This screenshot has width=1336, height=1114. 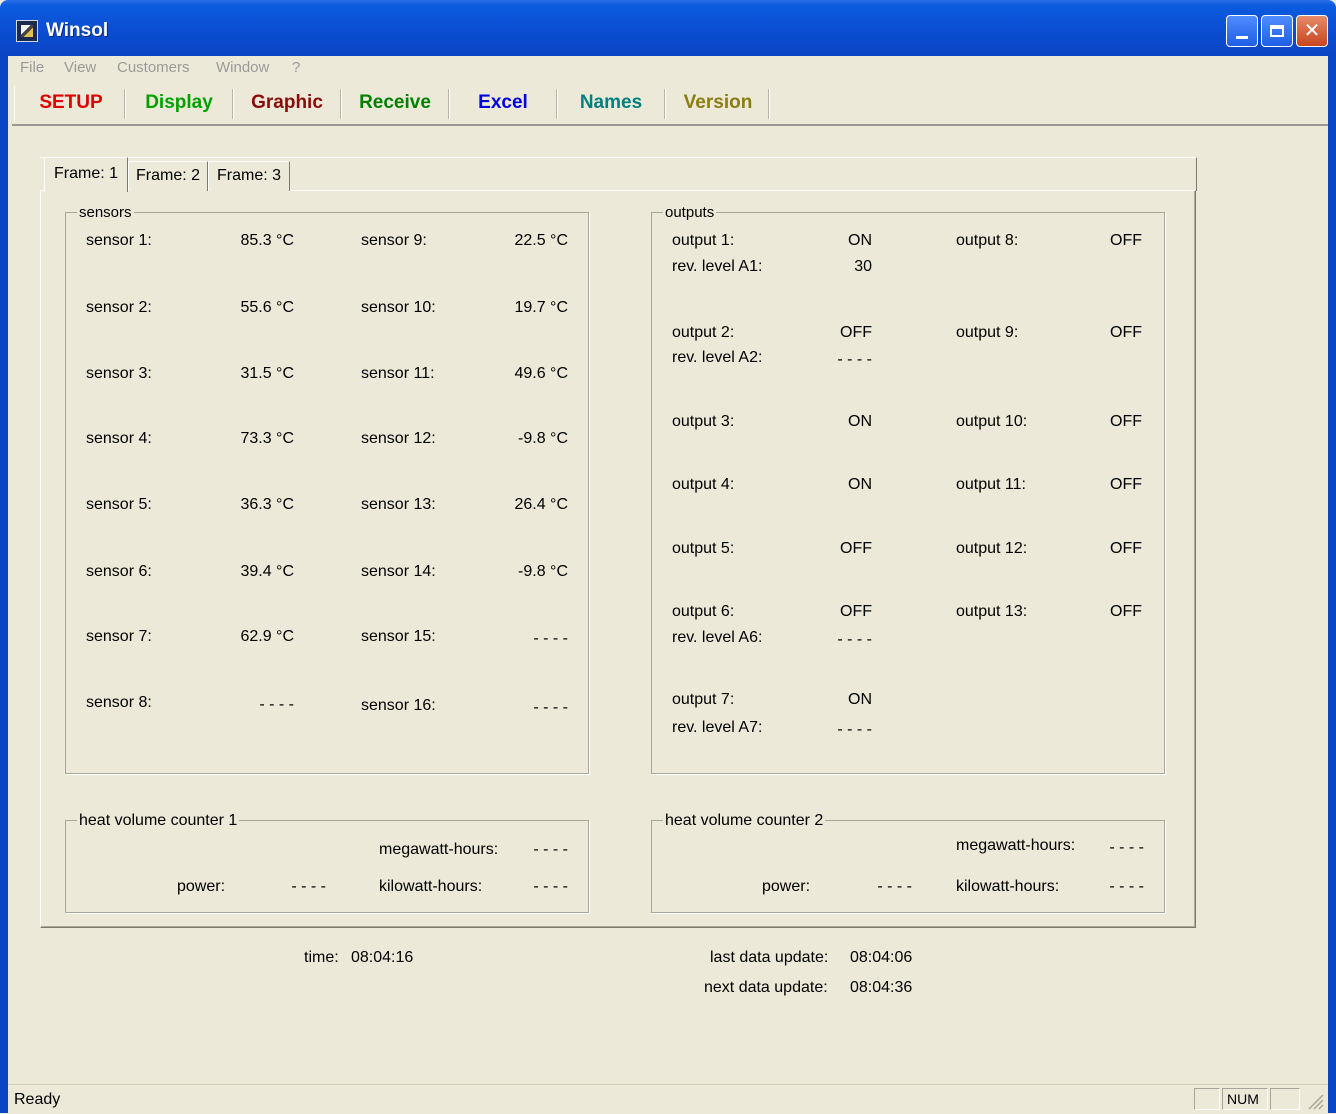 What do you see at coordinates (786, 886) in the screenshot?
I see `power-label: power:` at bounding box center [786, 886].